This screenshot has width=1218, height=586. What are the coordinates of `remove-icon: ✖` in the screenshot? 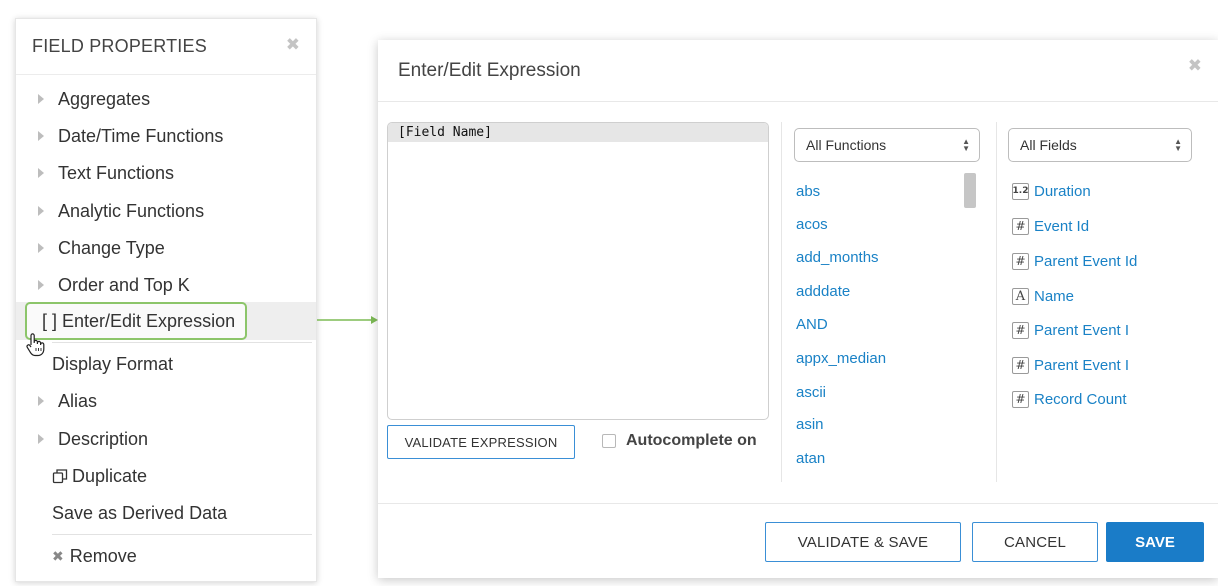 It's located at (58, 555).